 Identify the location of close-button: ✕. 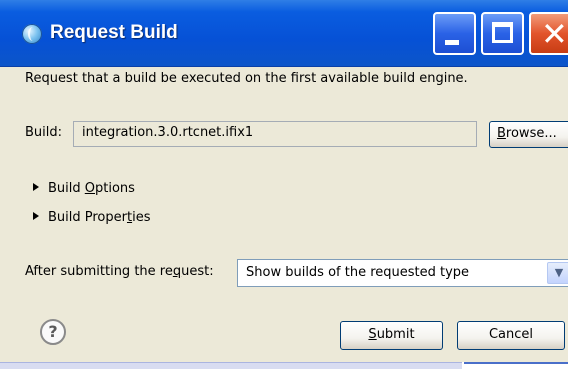
(548, 33).